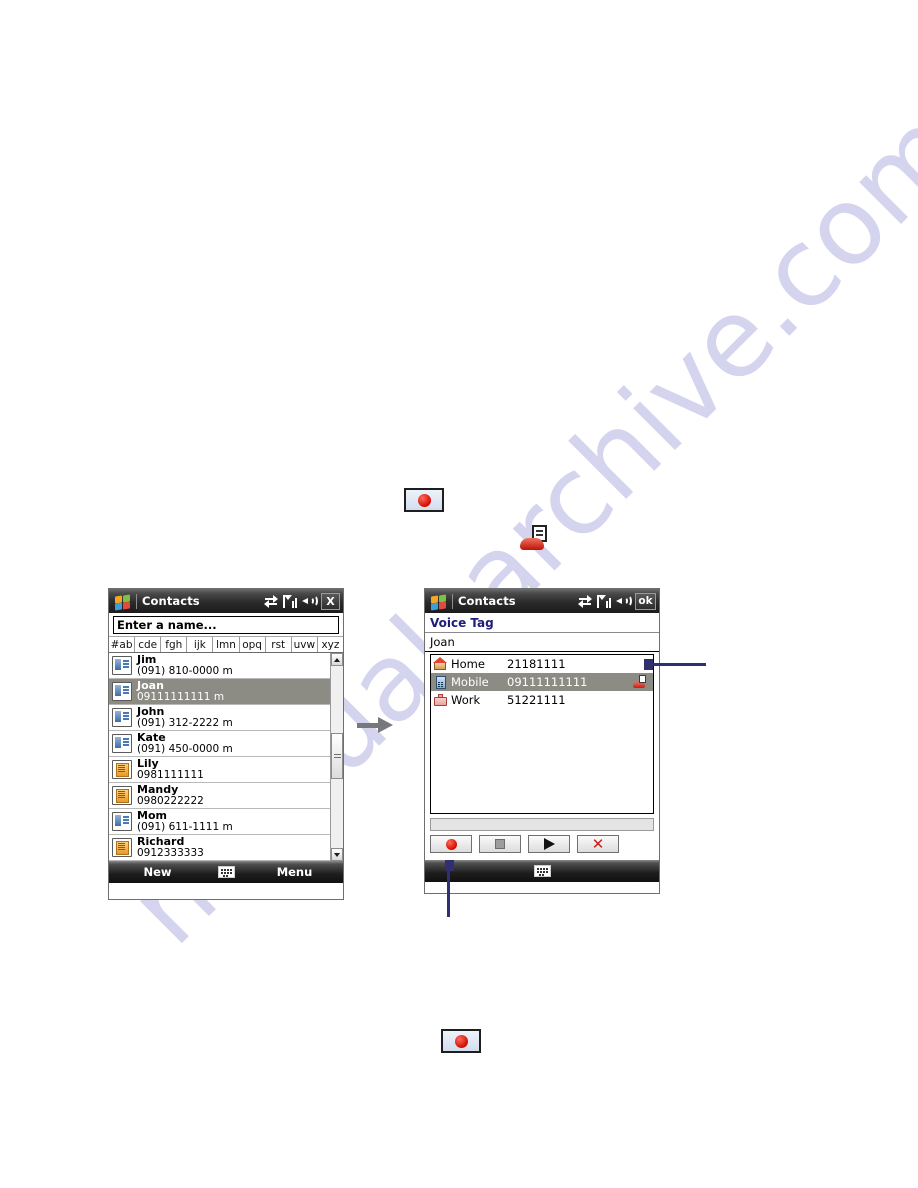 This screenshot has height=1188, width=918. Describe the element at coordinates (171, 601) in the screenshot. I see `left-app-title: Contacts` at that location.